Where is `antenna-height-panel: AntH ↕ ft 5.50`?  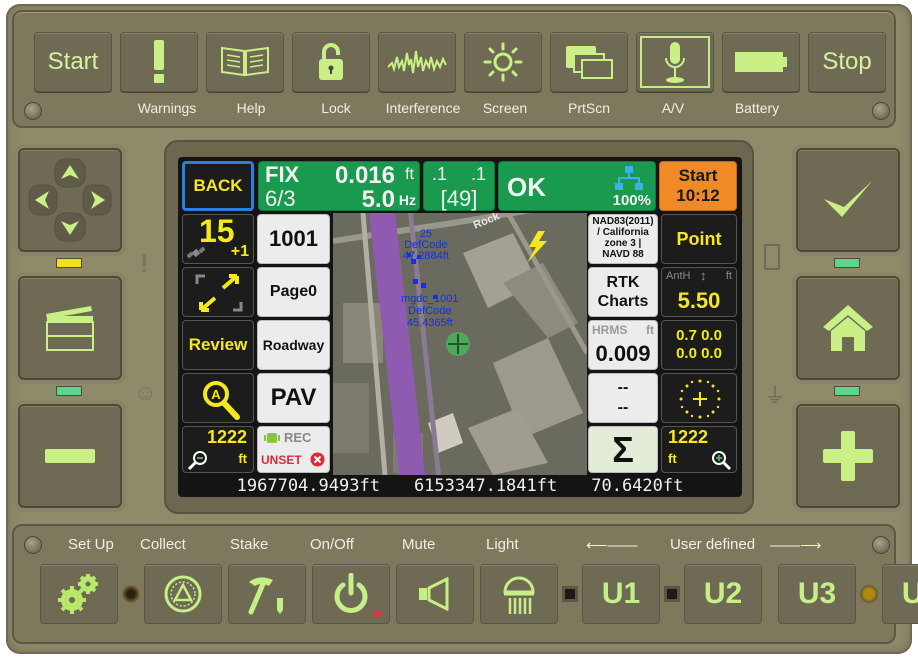
antenna-height-panel: AntH ↕ ft 5.50 is located at coordinates (699, 292).